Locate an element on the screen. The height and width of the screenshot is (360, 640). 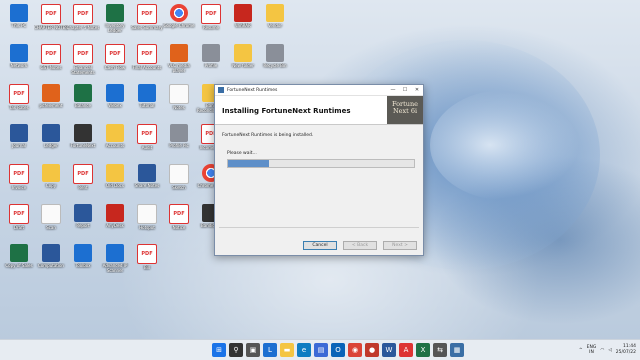
pdf-icon: A is located at coordinates (406, 350).